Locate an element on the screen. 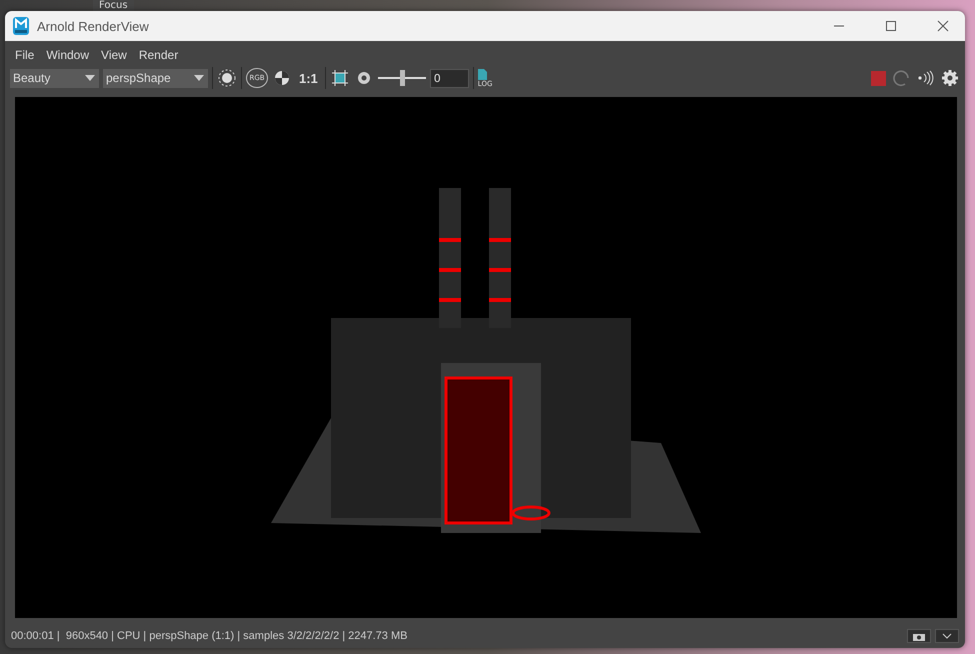  document-icon is located at coordinates (482, 74).